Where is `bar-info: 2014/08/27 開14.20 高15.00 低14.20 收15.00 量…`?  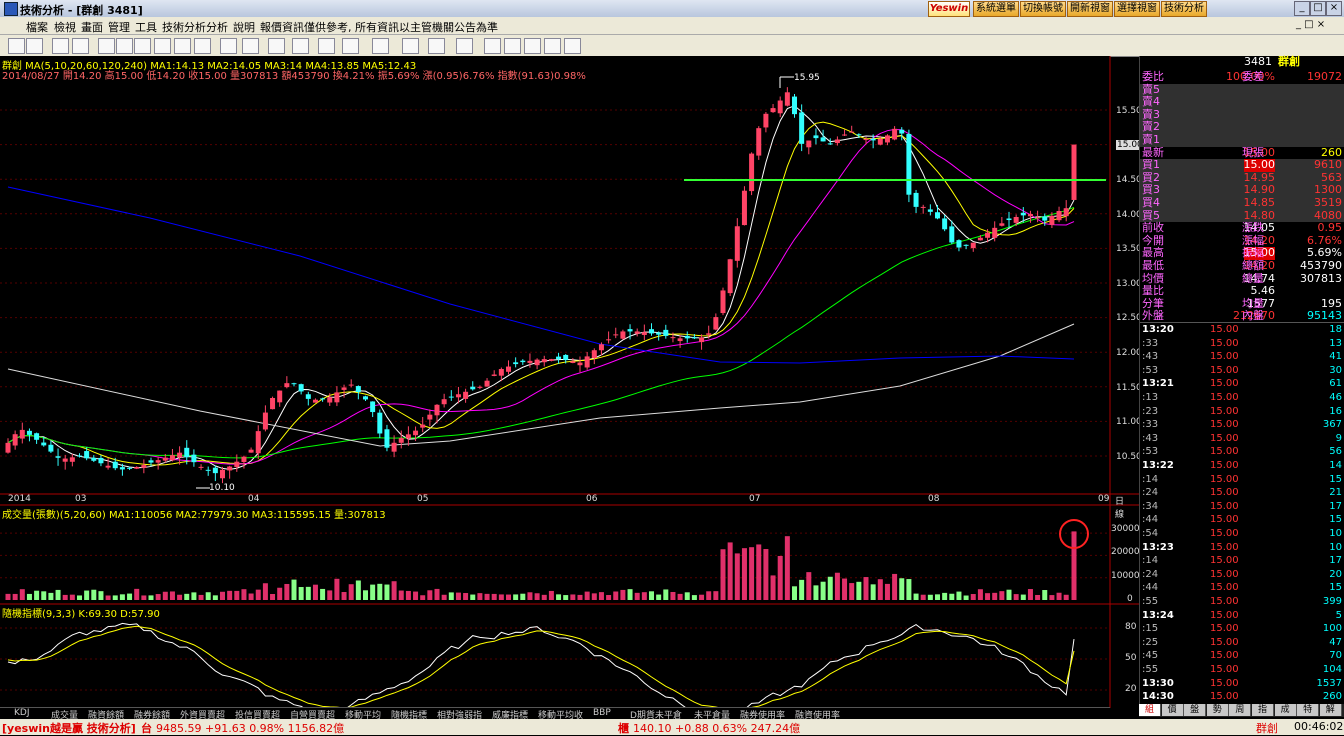 bar-info: 2014/08/27 開14.20 高15.00 低14.20 收15.00 量… is located at coordinates (294, 76).